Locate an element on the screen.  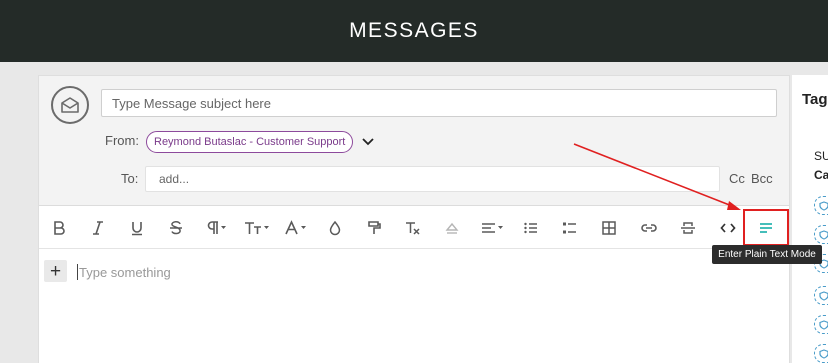
format-painter-button is located at coordinates (374, 228).